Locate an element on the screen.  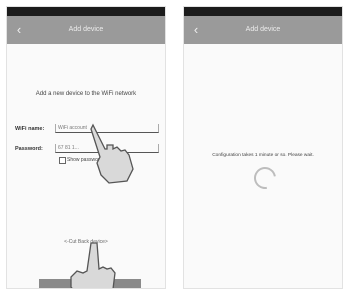
password-label: Password: is located at coordinates (29, 149).